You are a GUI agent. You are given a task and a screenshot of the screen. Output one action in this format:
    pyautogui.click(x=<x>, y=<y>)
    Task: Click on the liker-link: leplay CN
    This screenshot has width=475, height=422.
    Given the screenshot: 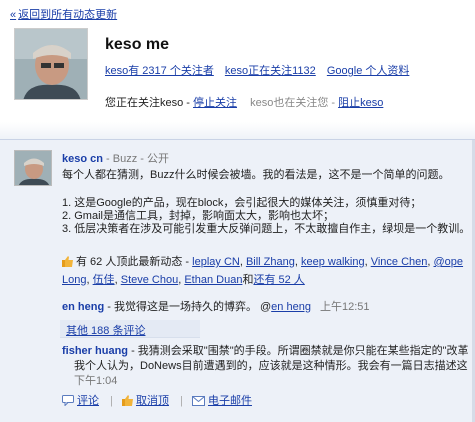 What is the action you would take?
    pyautogui.click(x=216, y=262)
    